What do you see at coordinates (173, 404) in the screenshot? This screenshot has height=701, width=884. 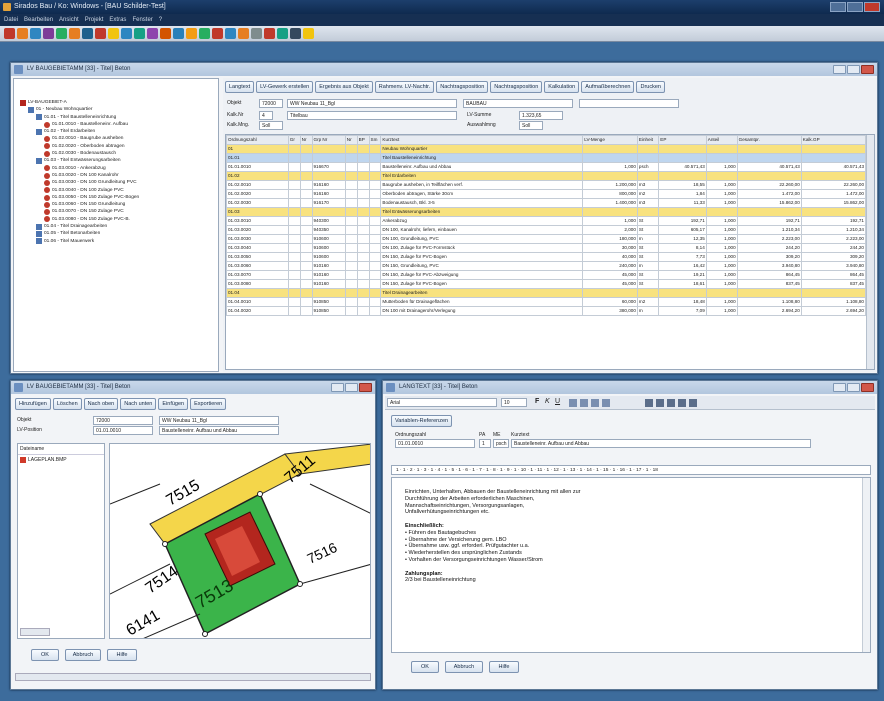 I see `image-toolbar-button: Einfügen` at bounding box center [173, 404].